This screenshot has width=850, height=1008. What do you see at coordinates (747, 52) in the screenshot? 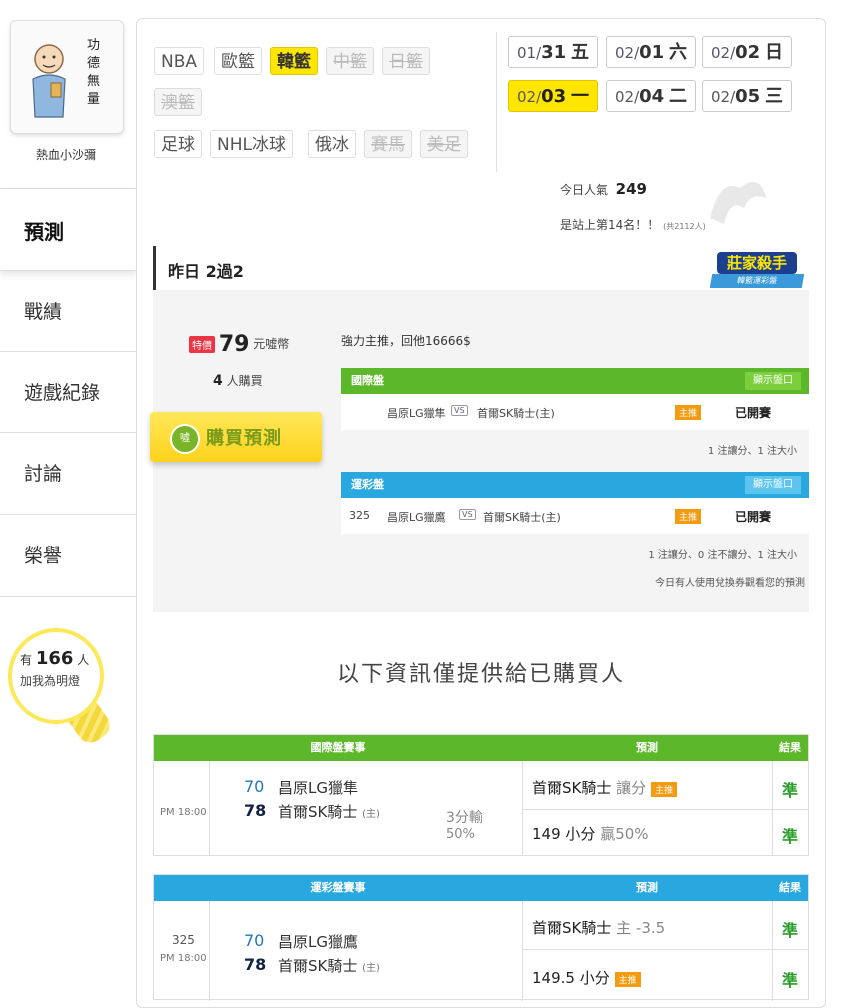
I see `date-0202: 02/02 日` at bounding box center [747, 52].